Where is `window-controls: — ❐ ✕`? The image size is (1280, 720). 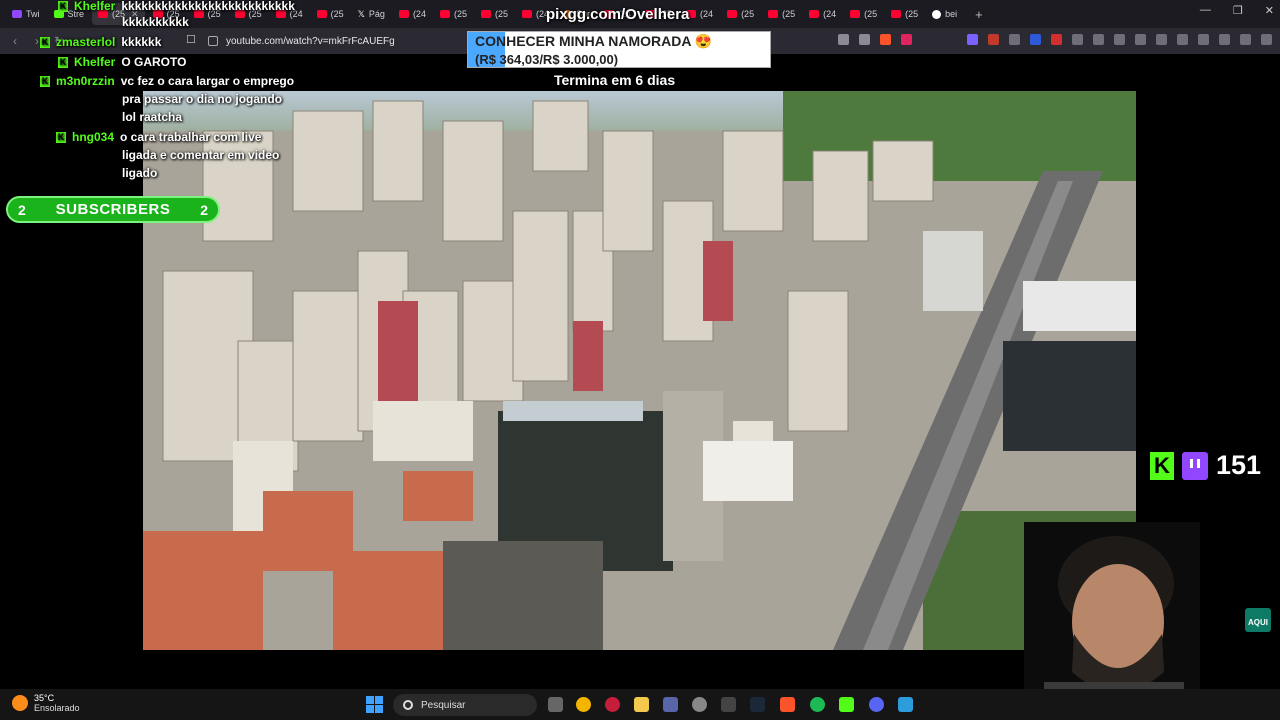 window-controls: — ❐ ✕ is located at coordinates (1237, 10).